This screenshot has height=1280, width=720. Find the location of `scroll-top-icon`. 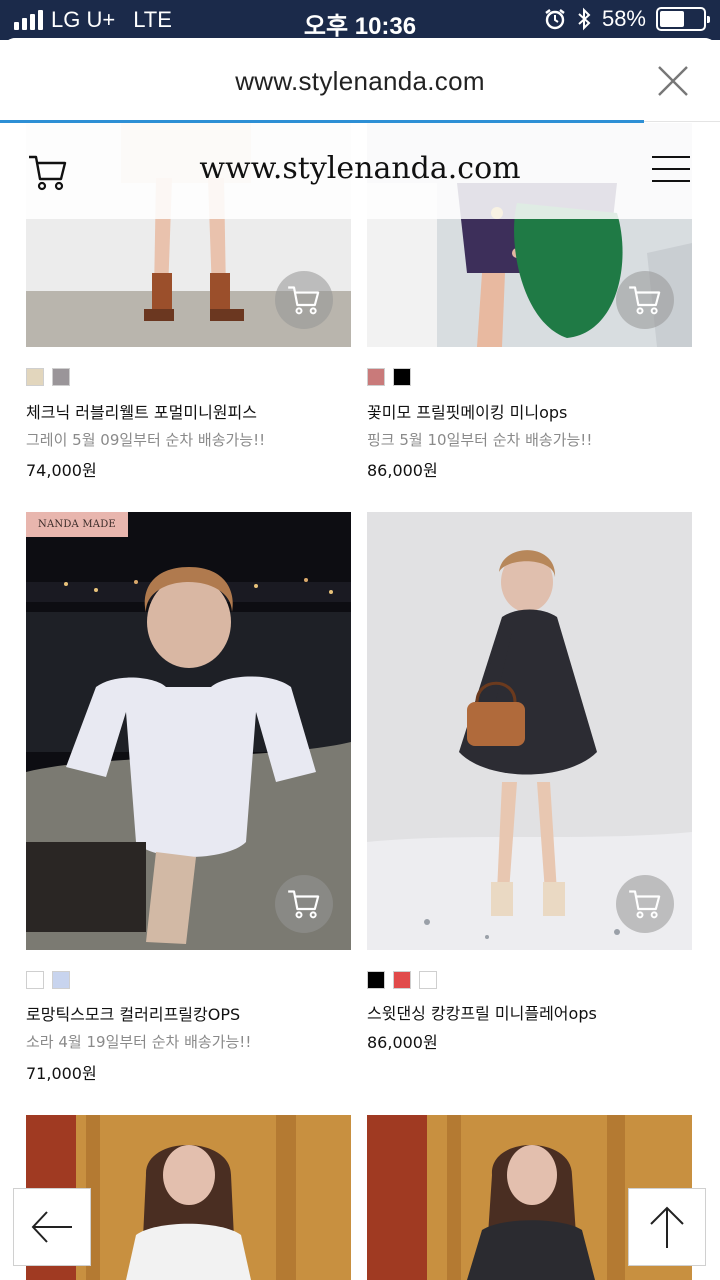

scroll-top-icon is located at coordinates (667, 1227).